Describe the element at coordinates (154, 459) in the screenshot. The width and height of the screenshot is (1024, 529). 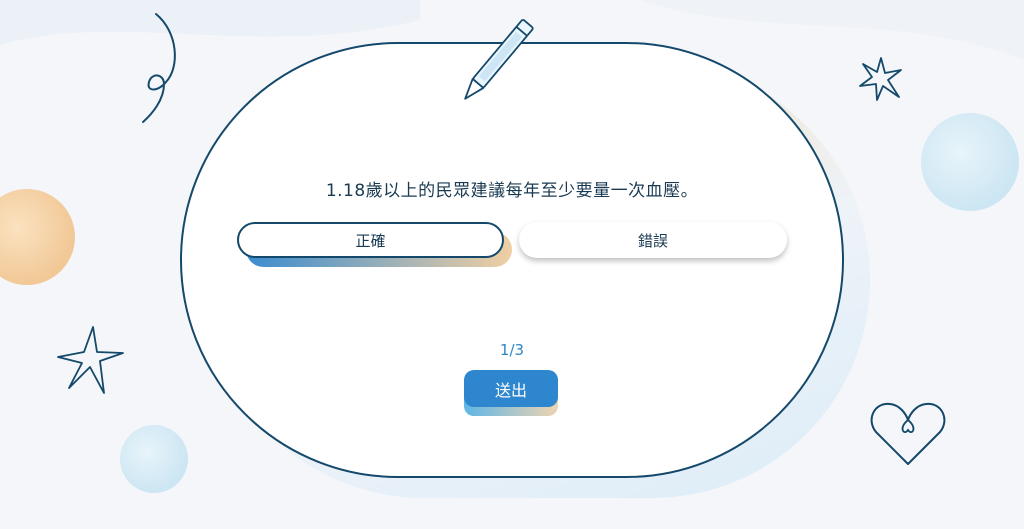
I see `blue-circle-bottom` at that location.